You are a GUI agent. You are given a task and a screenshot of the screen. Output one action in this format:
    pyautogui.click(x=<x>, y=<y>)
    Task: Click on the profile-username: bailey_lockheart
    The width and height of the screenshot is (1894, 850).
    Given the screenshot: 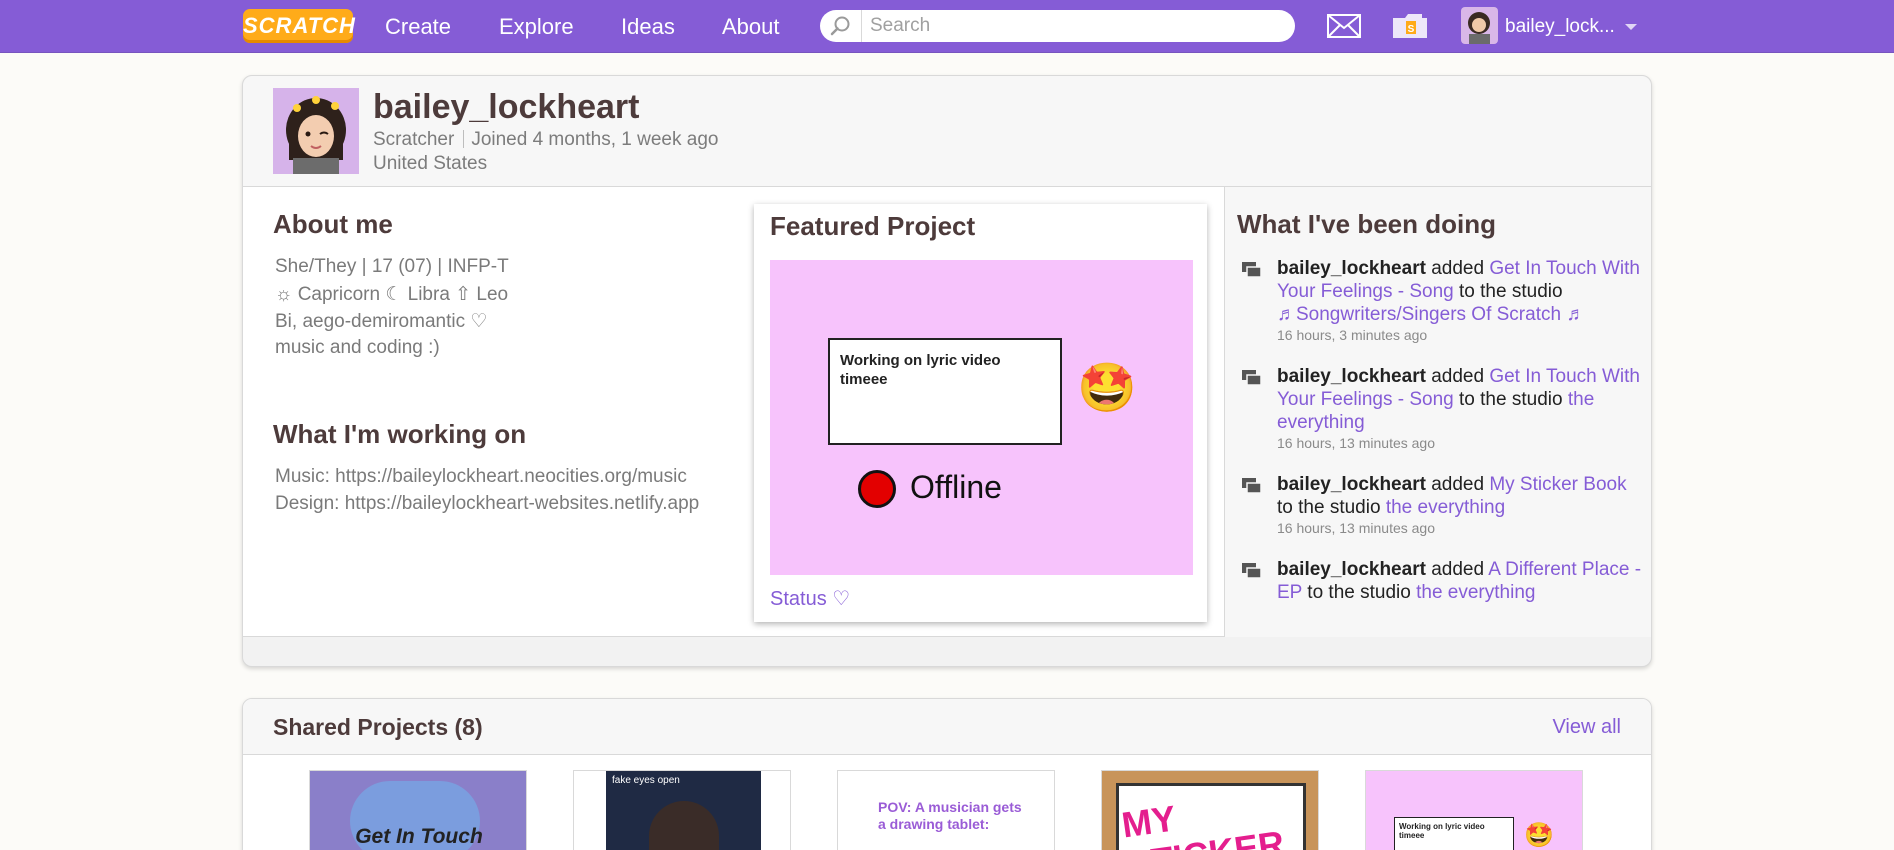 What is the action you would take?
    pyautogui.click(x=506, y=107)
    